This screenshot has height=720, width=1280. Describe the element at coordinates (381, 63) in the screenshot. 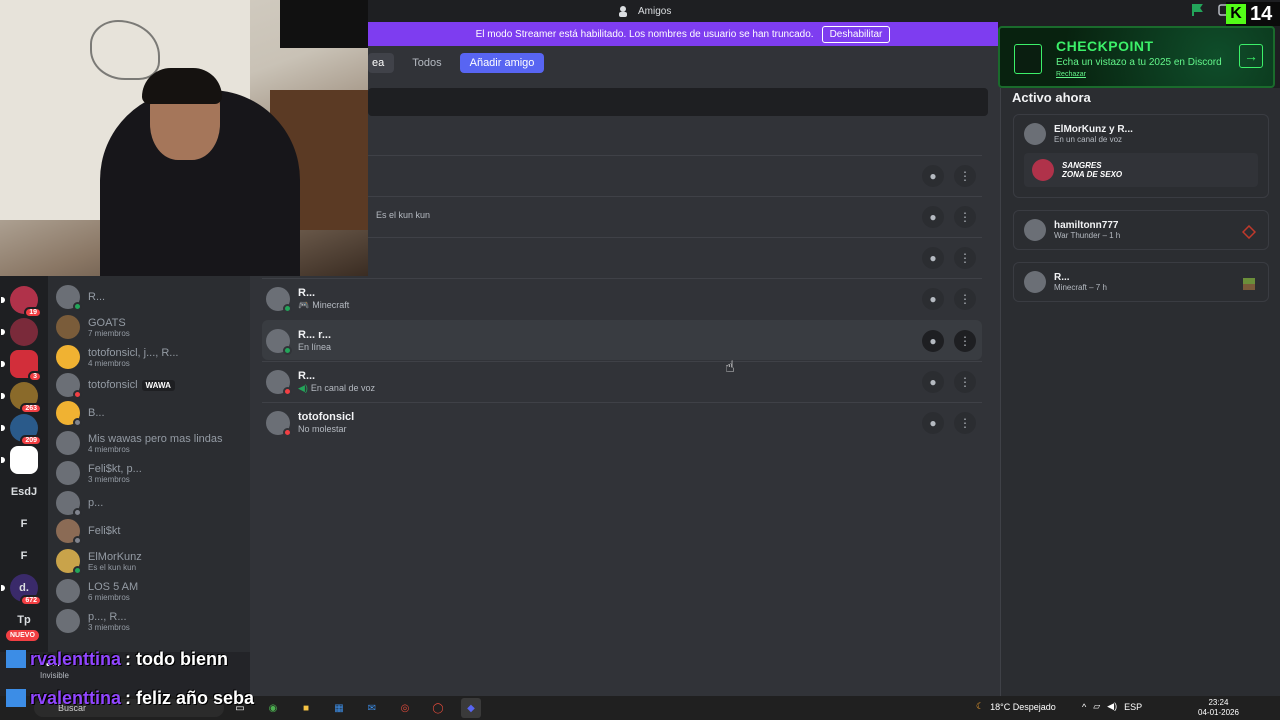

I see `tab-online: ea` at that location.